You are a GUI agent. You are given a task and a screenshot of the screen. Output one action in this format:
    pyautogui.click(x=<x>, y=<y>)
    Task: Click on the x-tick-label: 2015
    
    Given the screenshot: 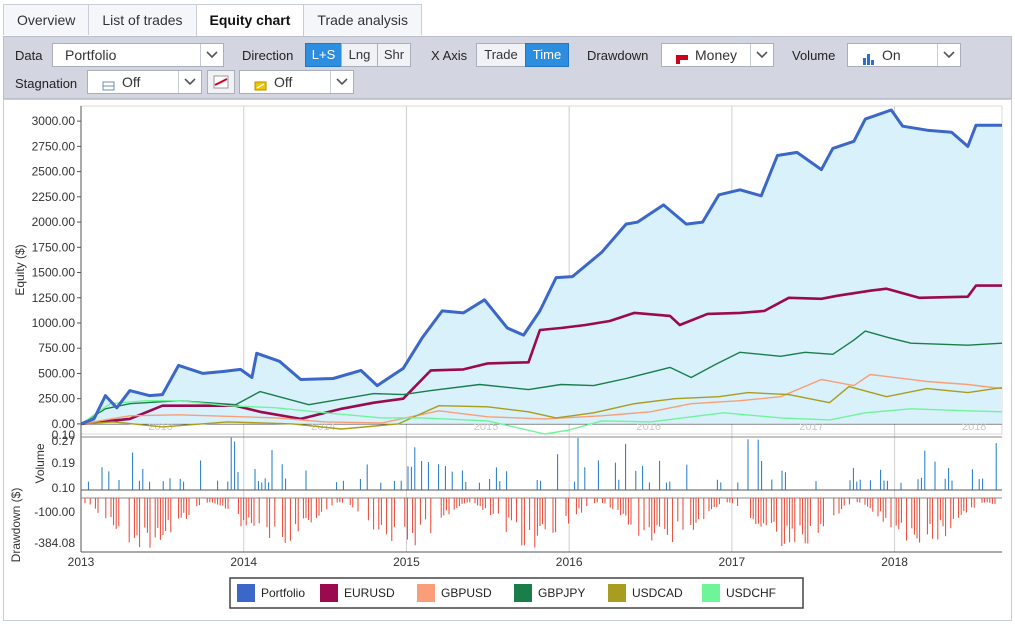 What is the action you would take?
    pyautogui.click(x=406, y=562)
    